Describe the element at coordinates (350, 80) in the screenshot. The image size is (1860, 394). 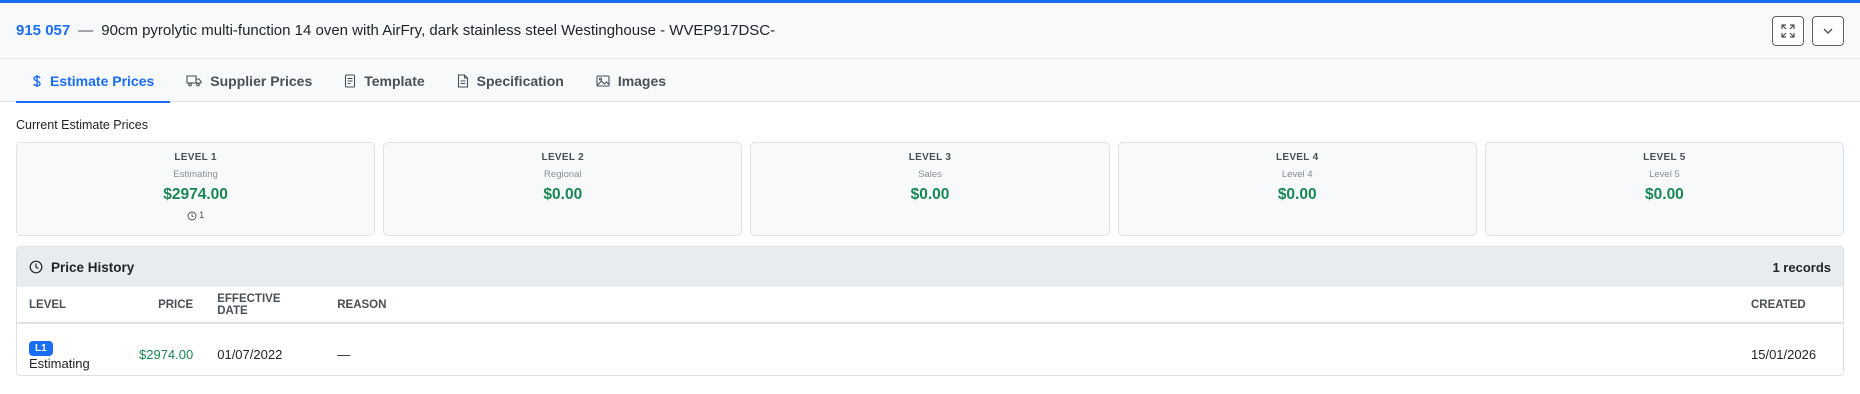
I see `document-icon` at that location.